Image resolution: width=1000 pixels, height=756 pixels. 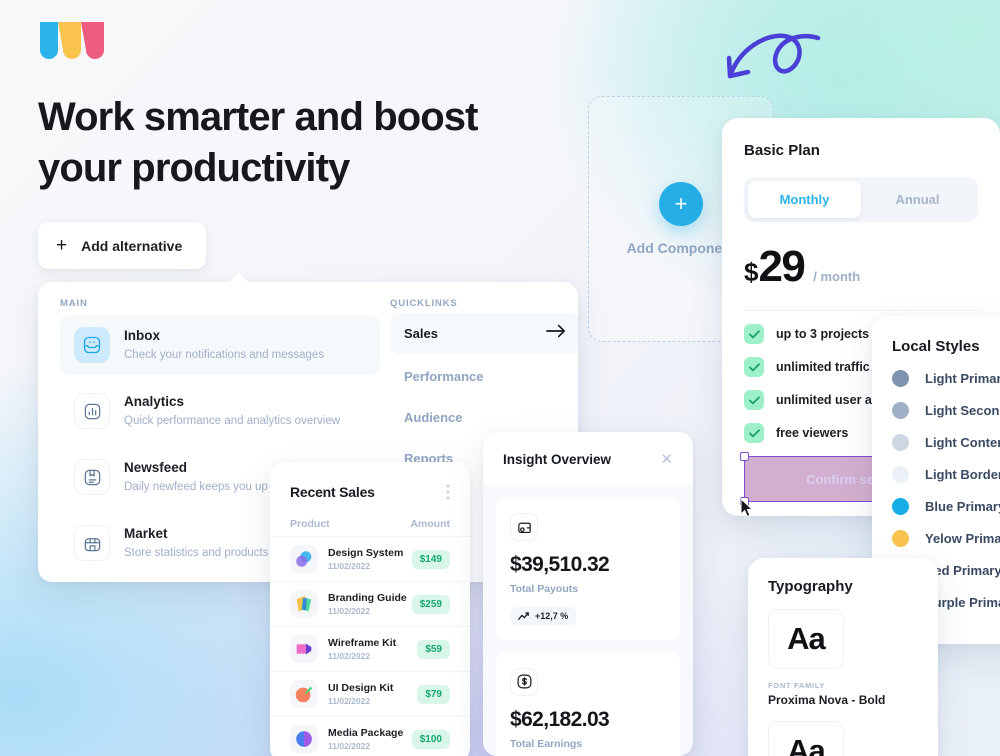 What do you see at coordinates (224, 355) in the screenshot?
I see `sidebar-item-subtitle: Check your notifications and messages` at bounding box center [224, 355].